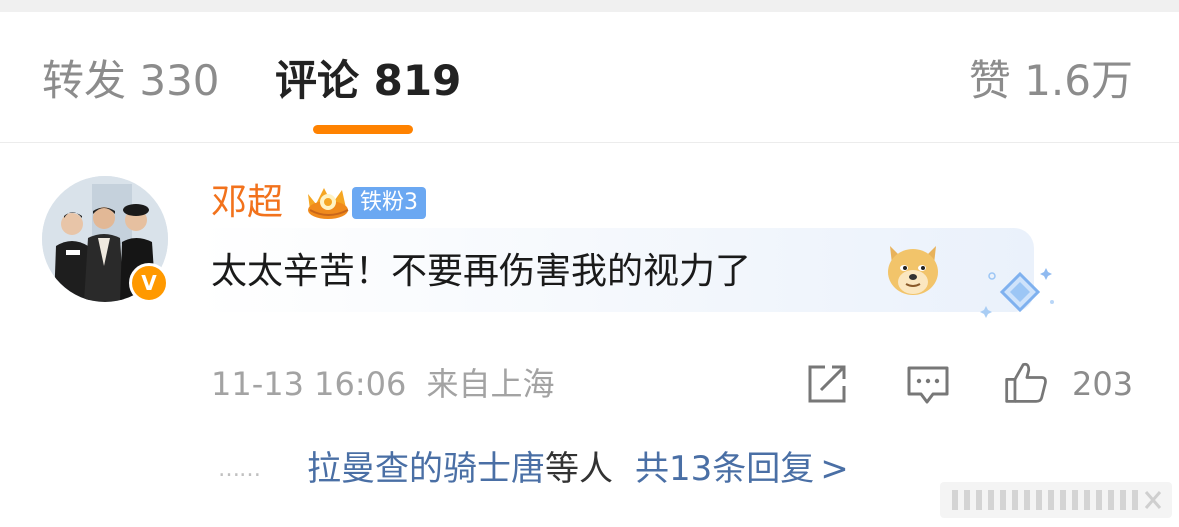 This screenshot has width=1179, height=527. I want to click on comment-meta: 11-13 16:06 来自上海, so click(383, 384).